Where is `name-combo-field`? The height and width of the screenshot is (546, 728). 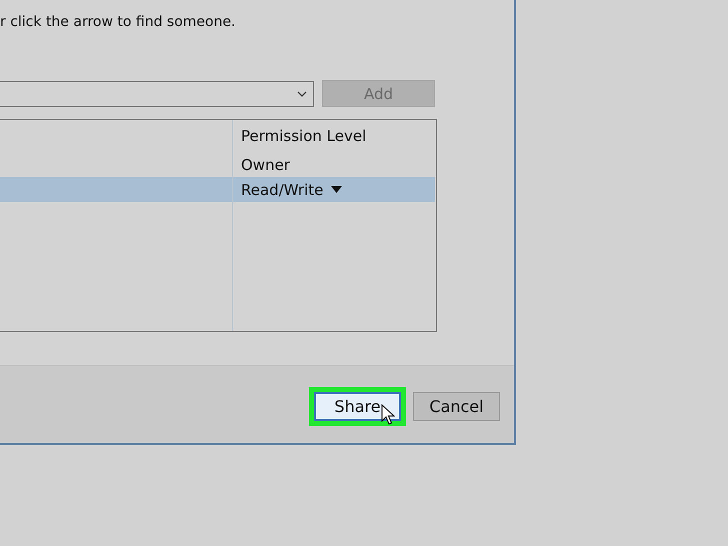 name-combo-field is located at coordinates (157, 93).